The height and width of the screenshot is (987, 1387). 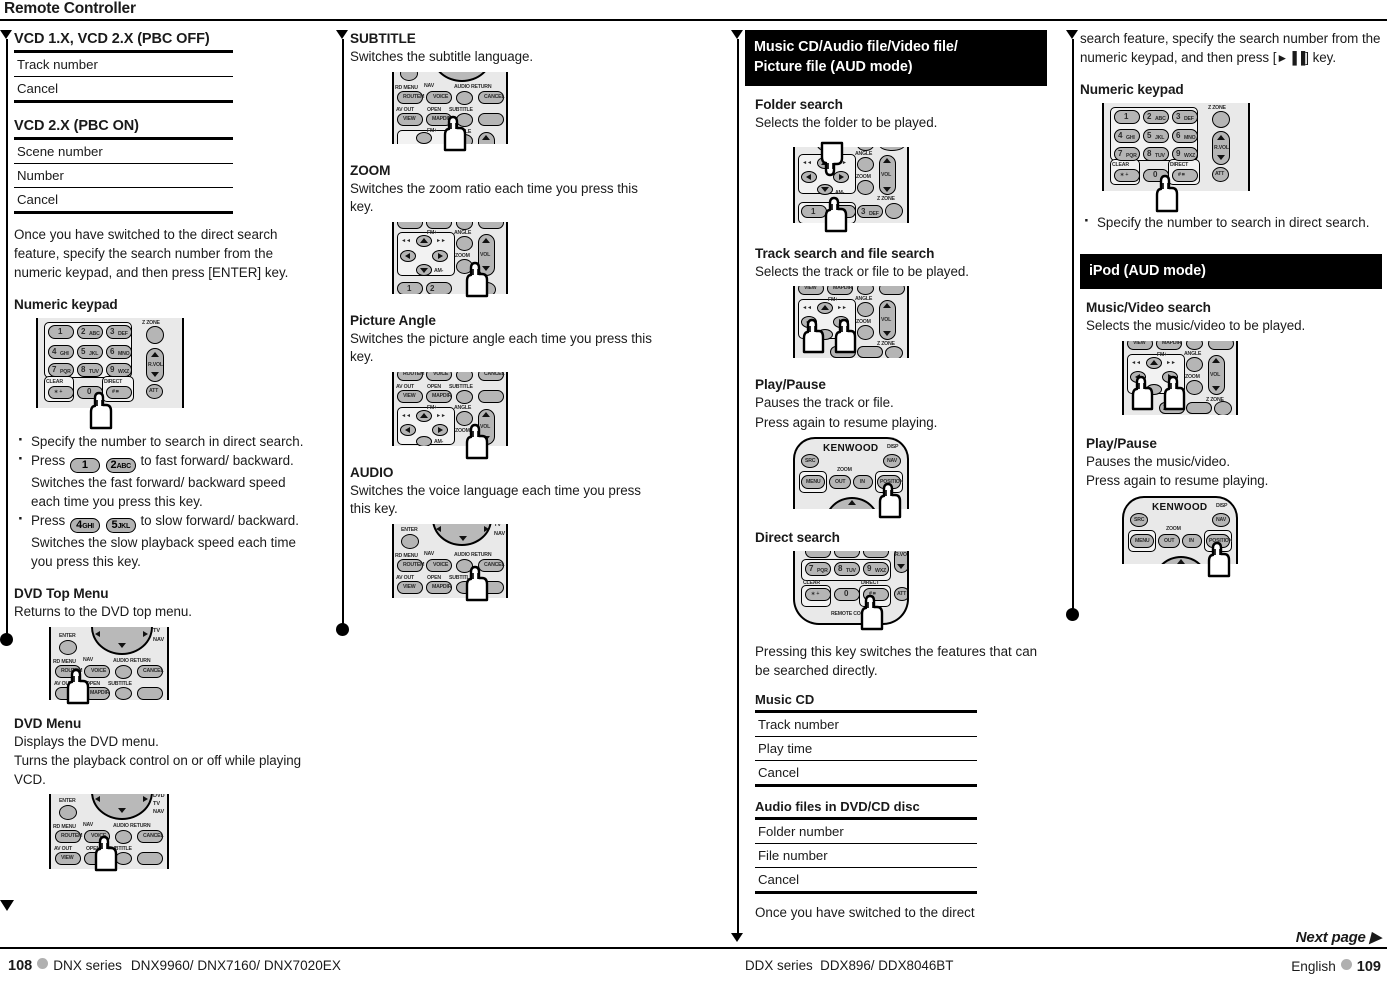 I want to click on key-6-label: 6, so click(x=112, y=352).